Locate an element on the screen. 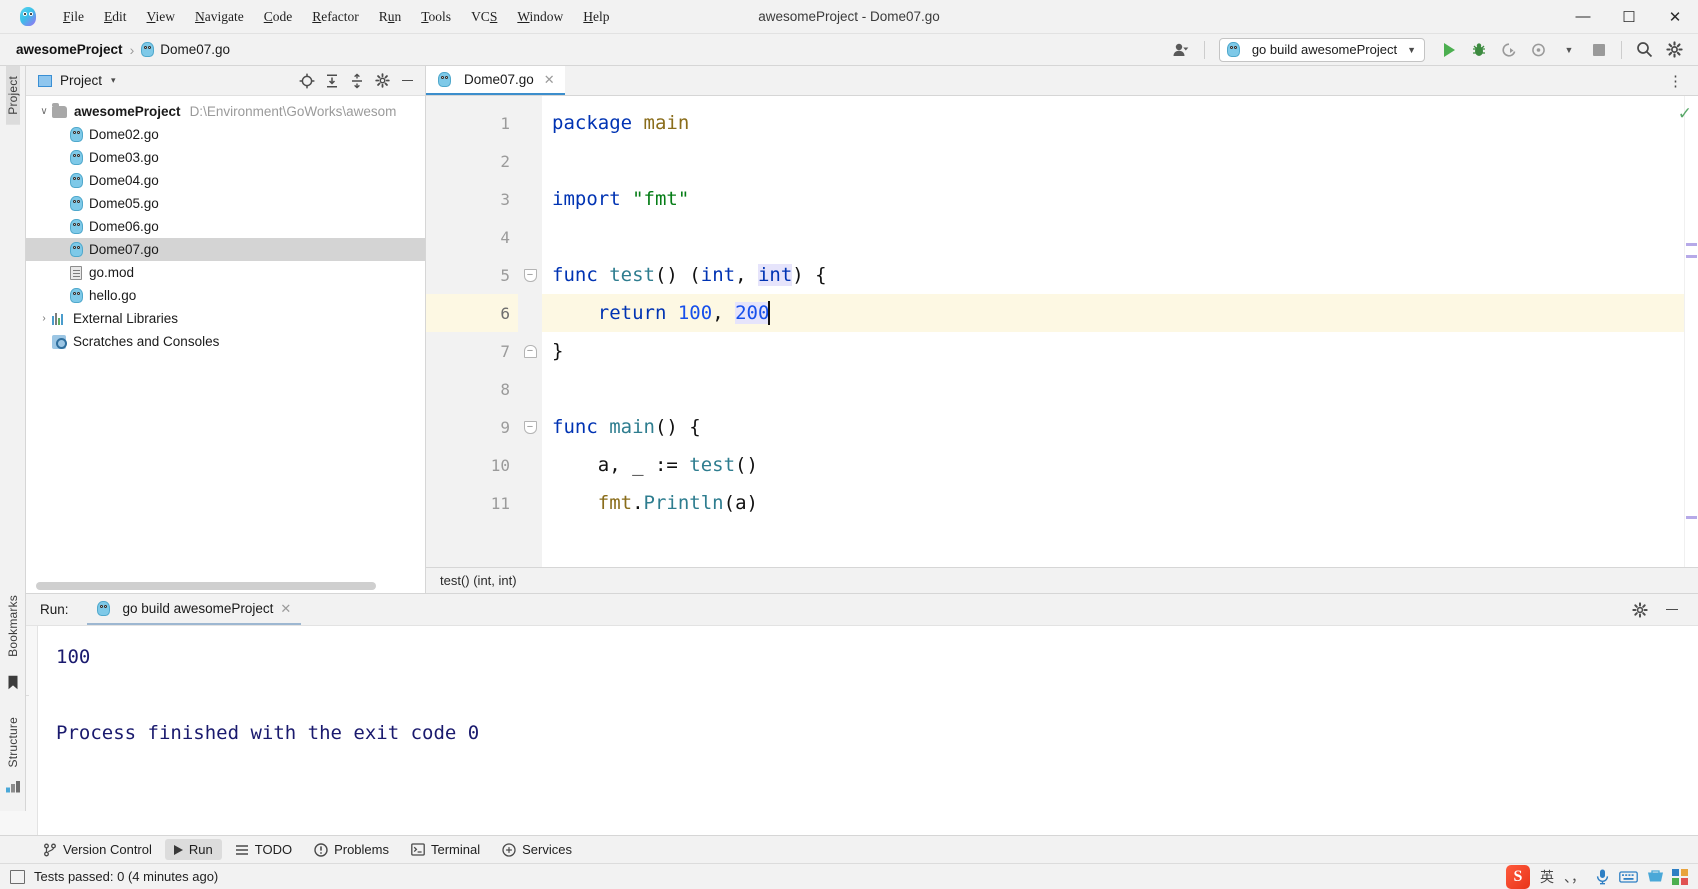  left-tool-strip: Project is located at coordinates (13, 329).